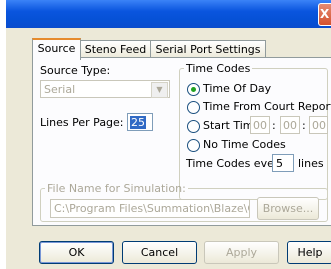  What do you see at coordinates (82, 122) in the screenshot?
I see `lines-per-page-label: Lines Per Page:` at bounding box center [82, 122].